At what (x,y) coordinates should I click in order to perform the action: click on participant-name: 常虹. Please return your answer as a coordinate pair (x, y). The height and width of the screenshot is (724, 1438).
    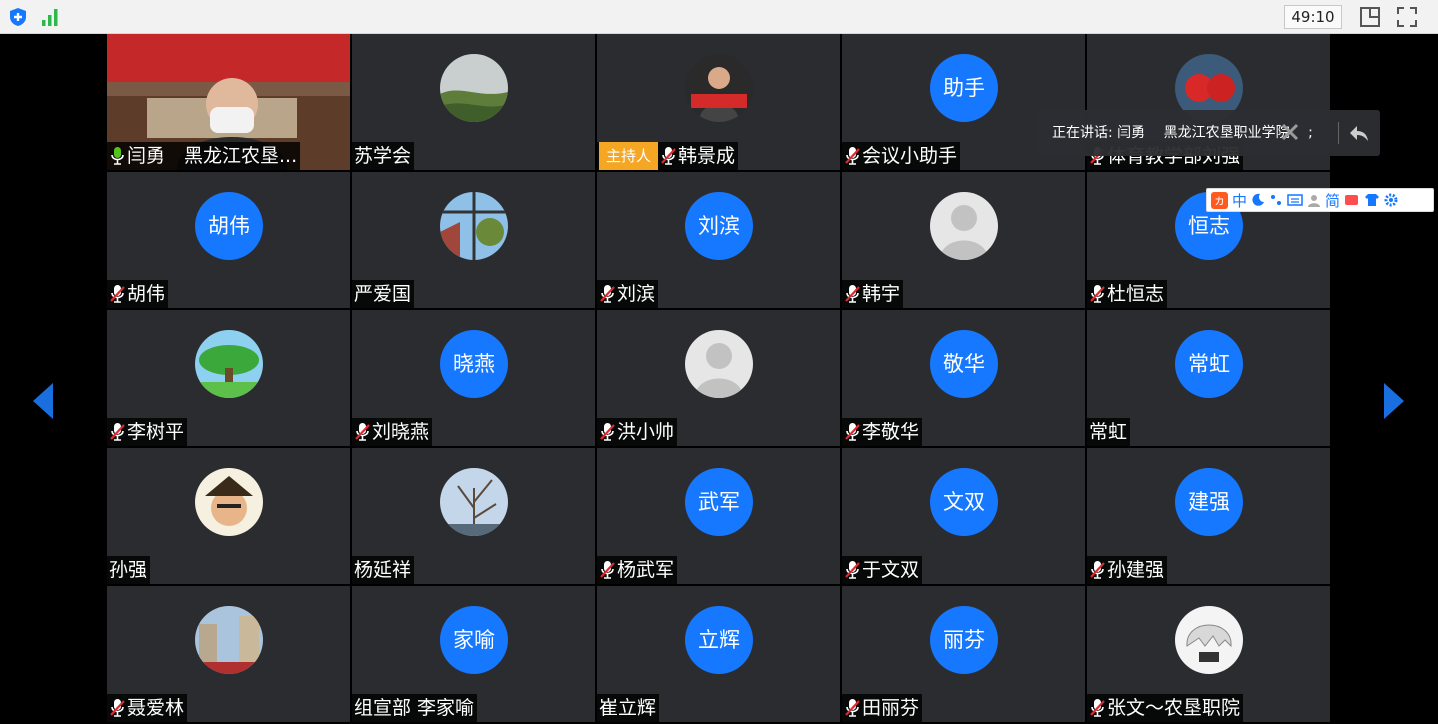
    Looking at the image, I should click on (1108, 432).